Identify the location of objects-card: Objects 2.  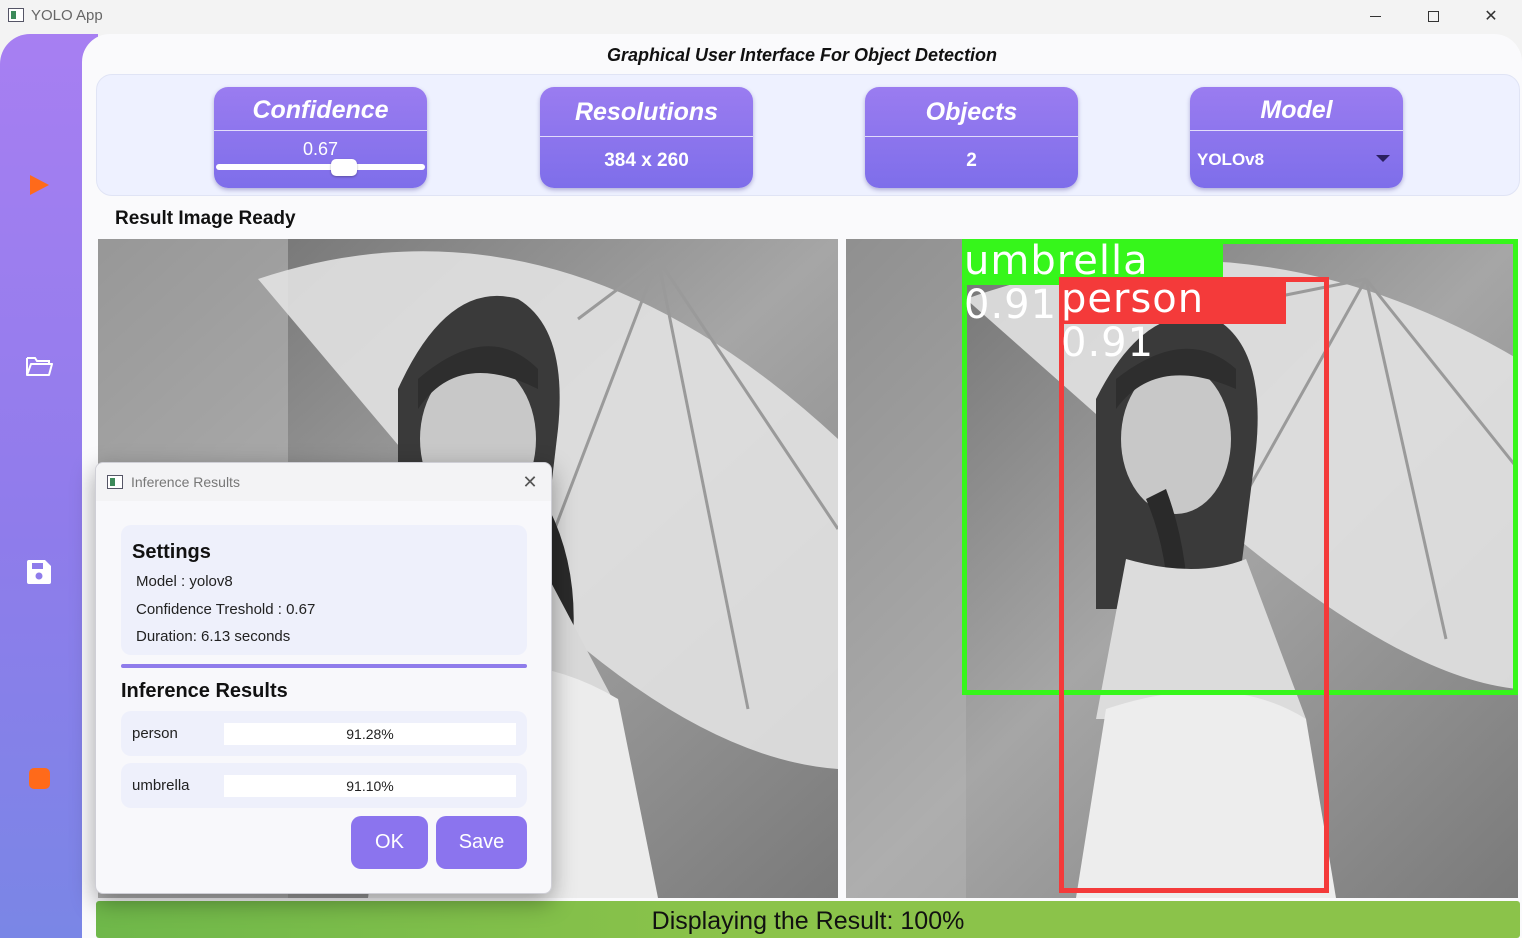
(971, 137).